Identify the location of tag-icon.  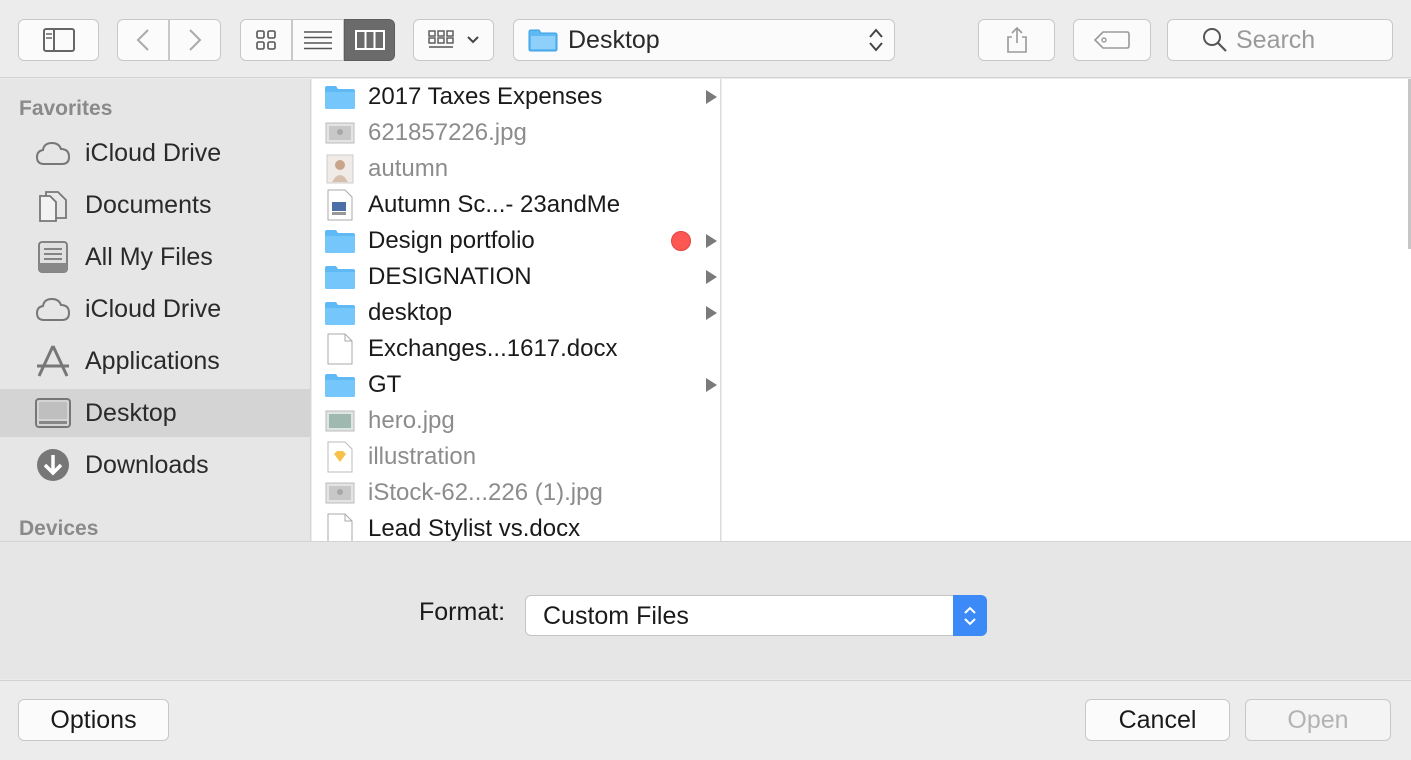
(1112, 40).